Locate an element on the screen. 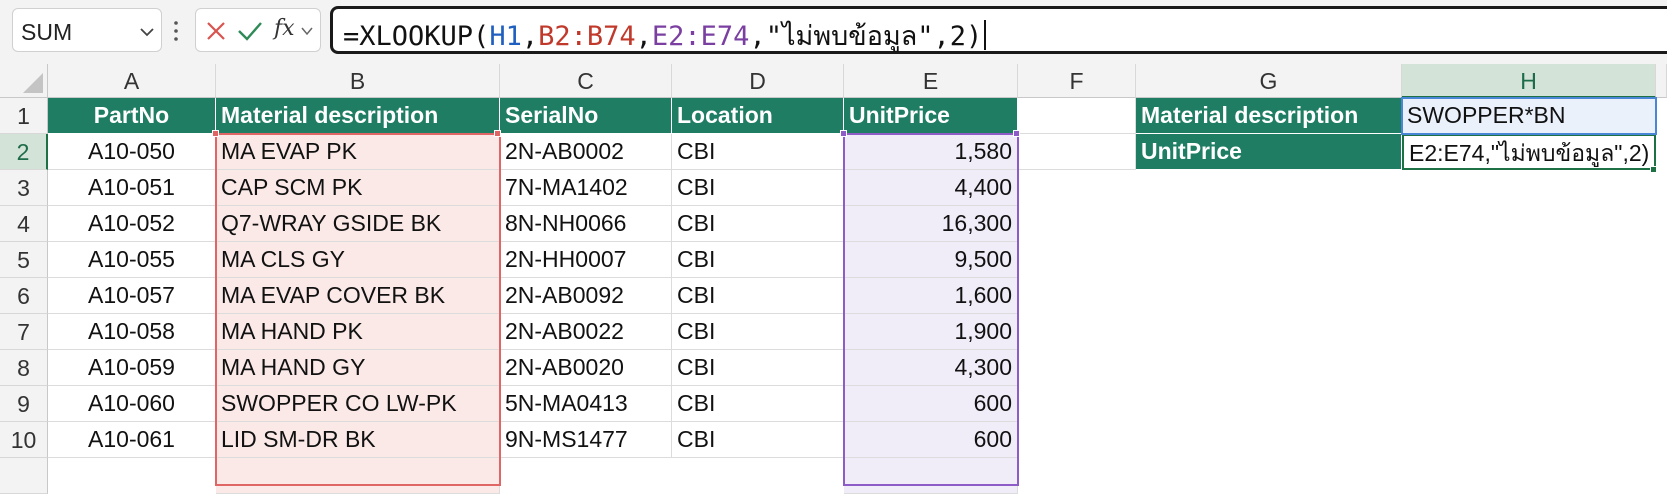 This screenshot has width=1667, height=494. column-header-h: H is located at coordinates (1529, 81).